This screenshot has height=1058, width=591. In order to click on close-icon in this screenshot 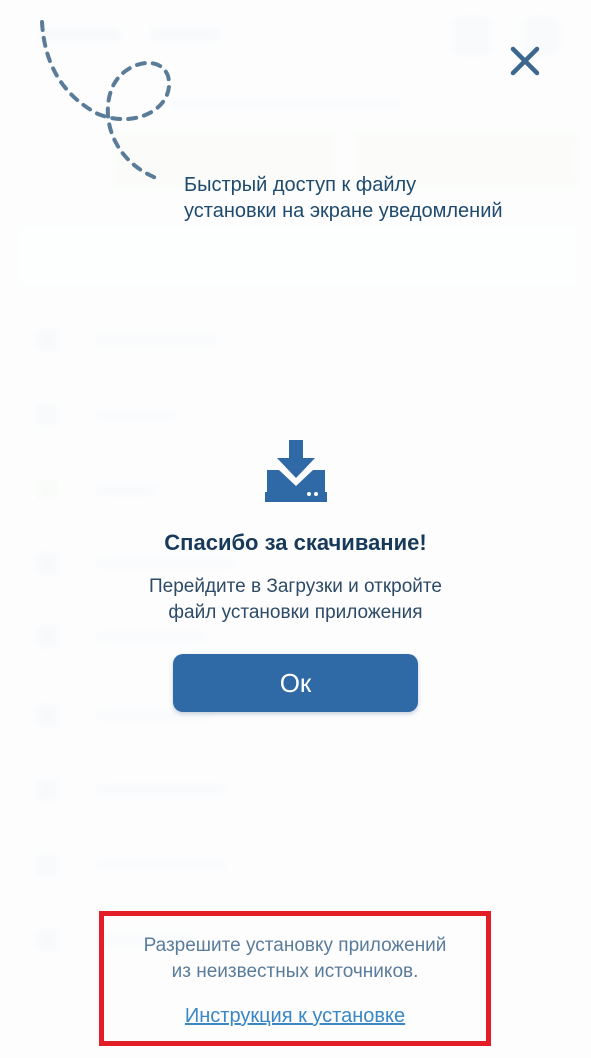, I will do `click(525, 61)`.